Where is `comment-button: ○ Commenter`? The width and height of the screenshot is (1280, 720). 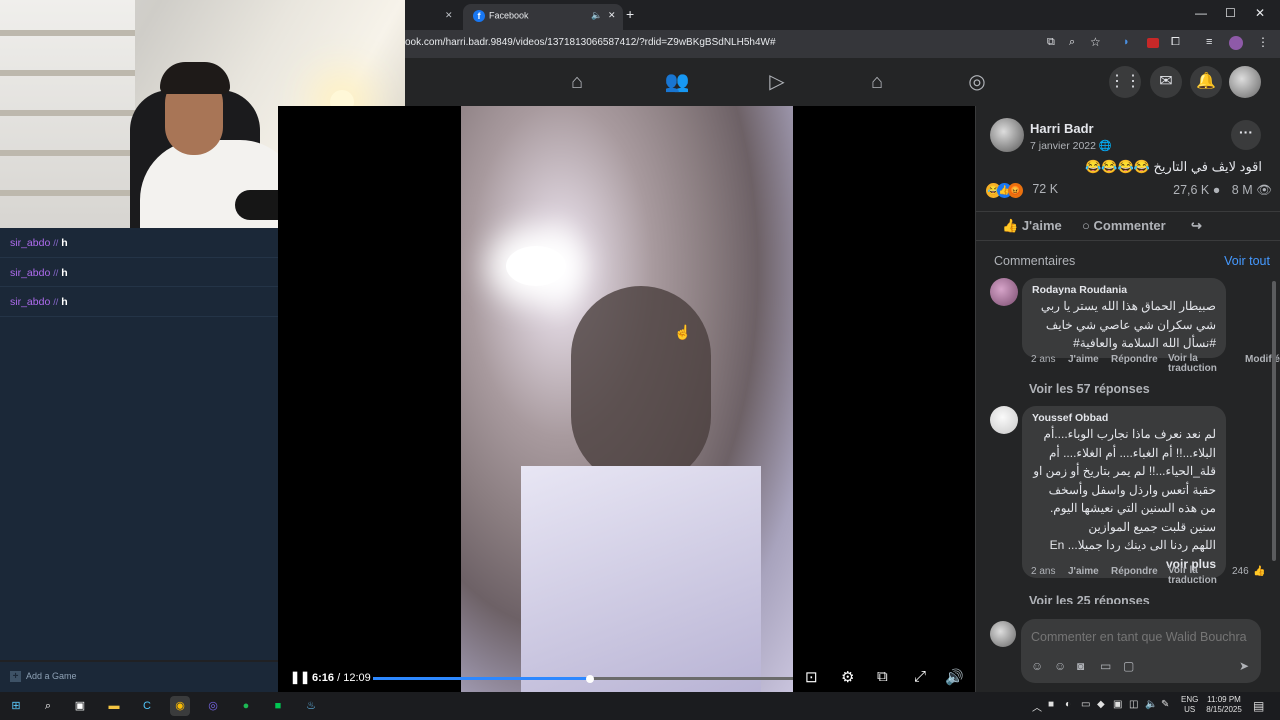
comment-button: ○ Commenter is located at coordinates (1124, 225).